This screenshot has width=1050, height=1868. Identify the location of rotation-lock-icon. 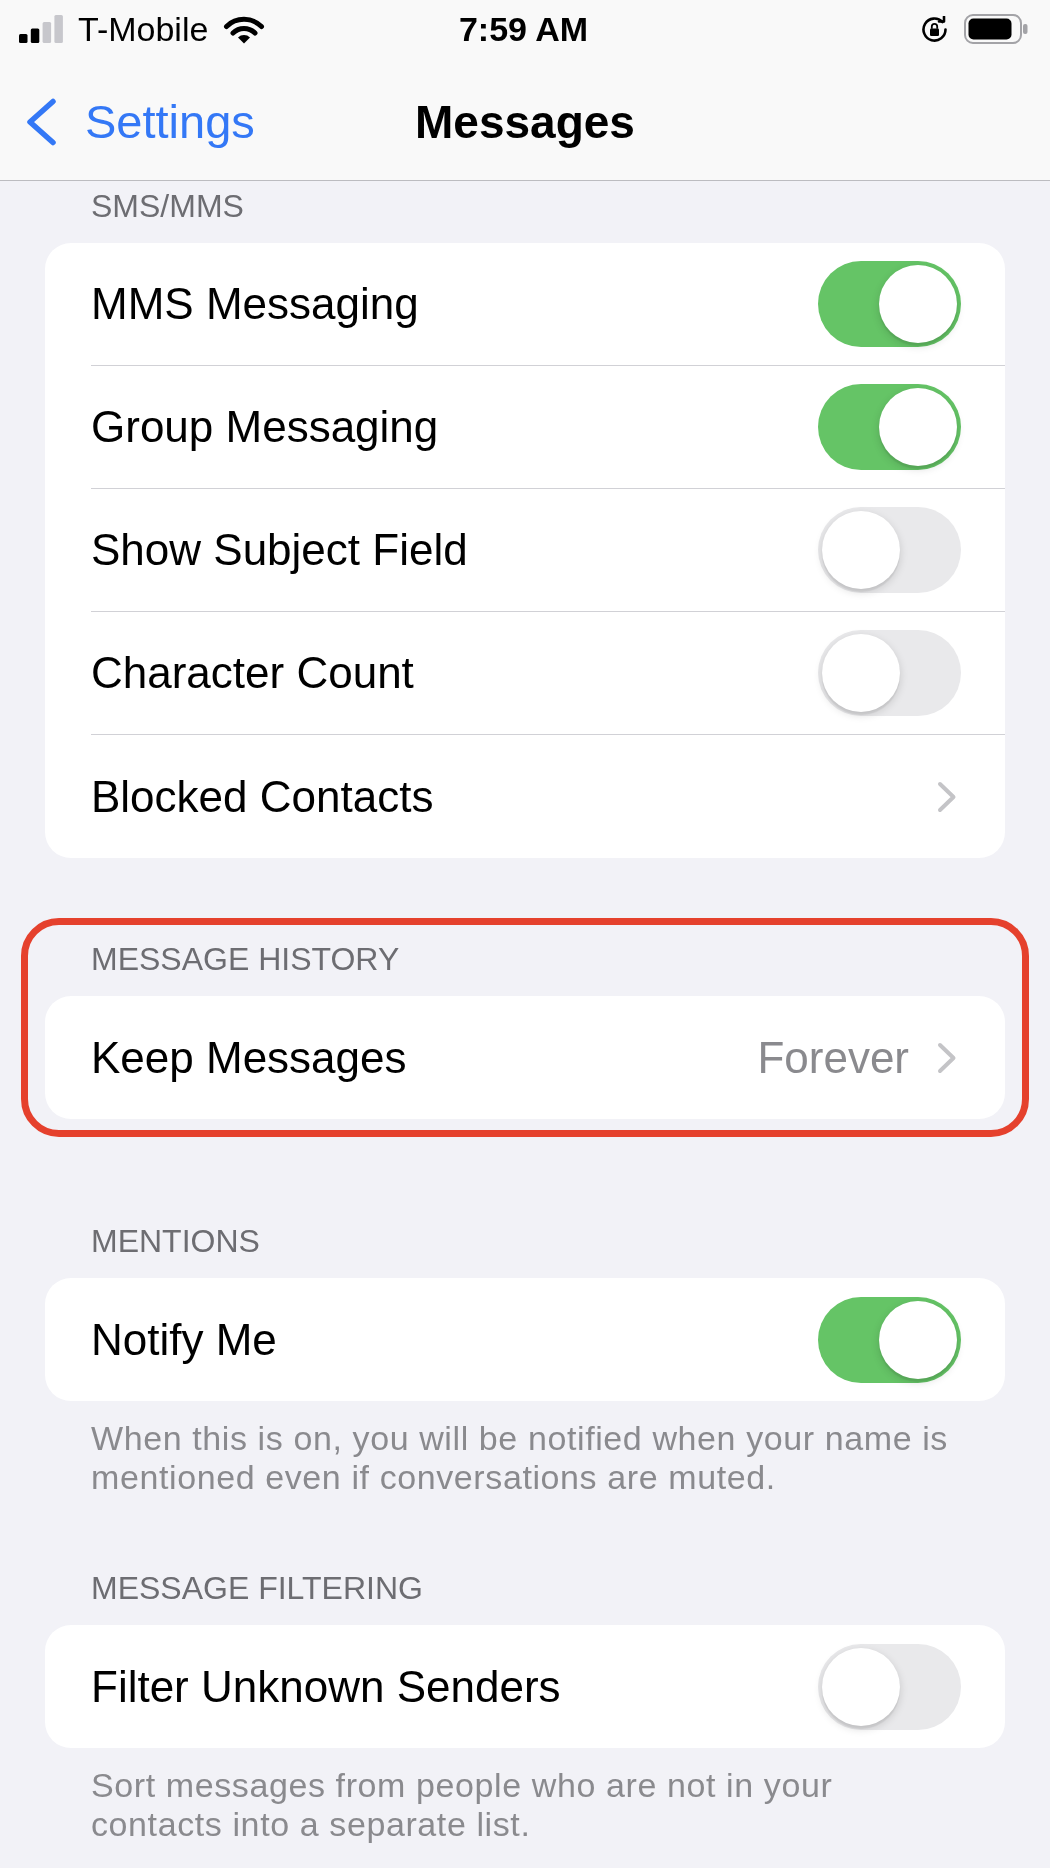
(934, 29).